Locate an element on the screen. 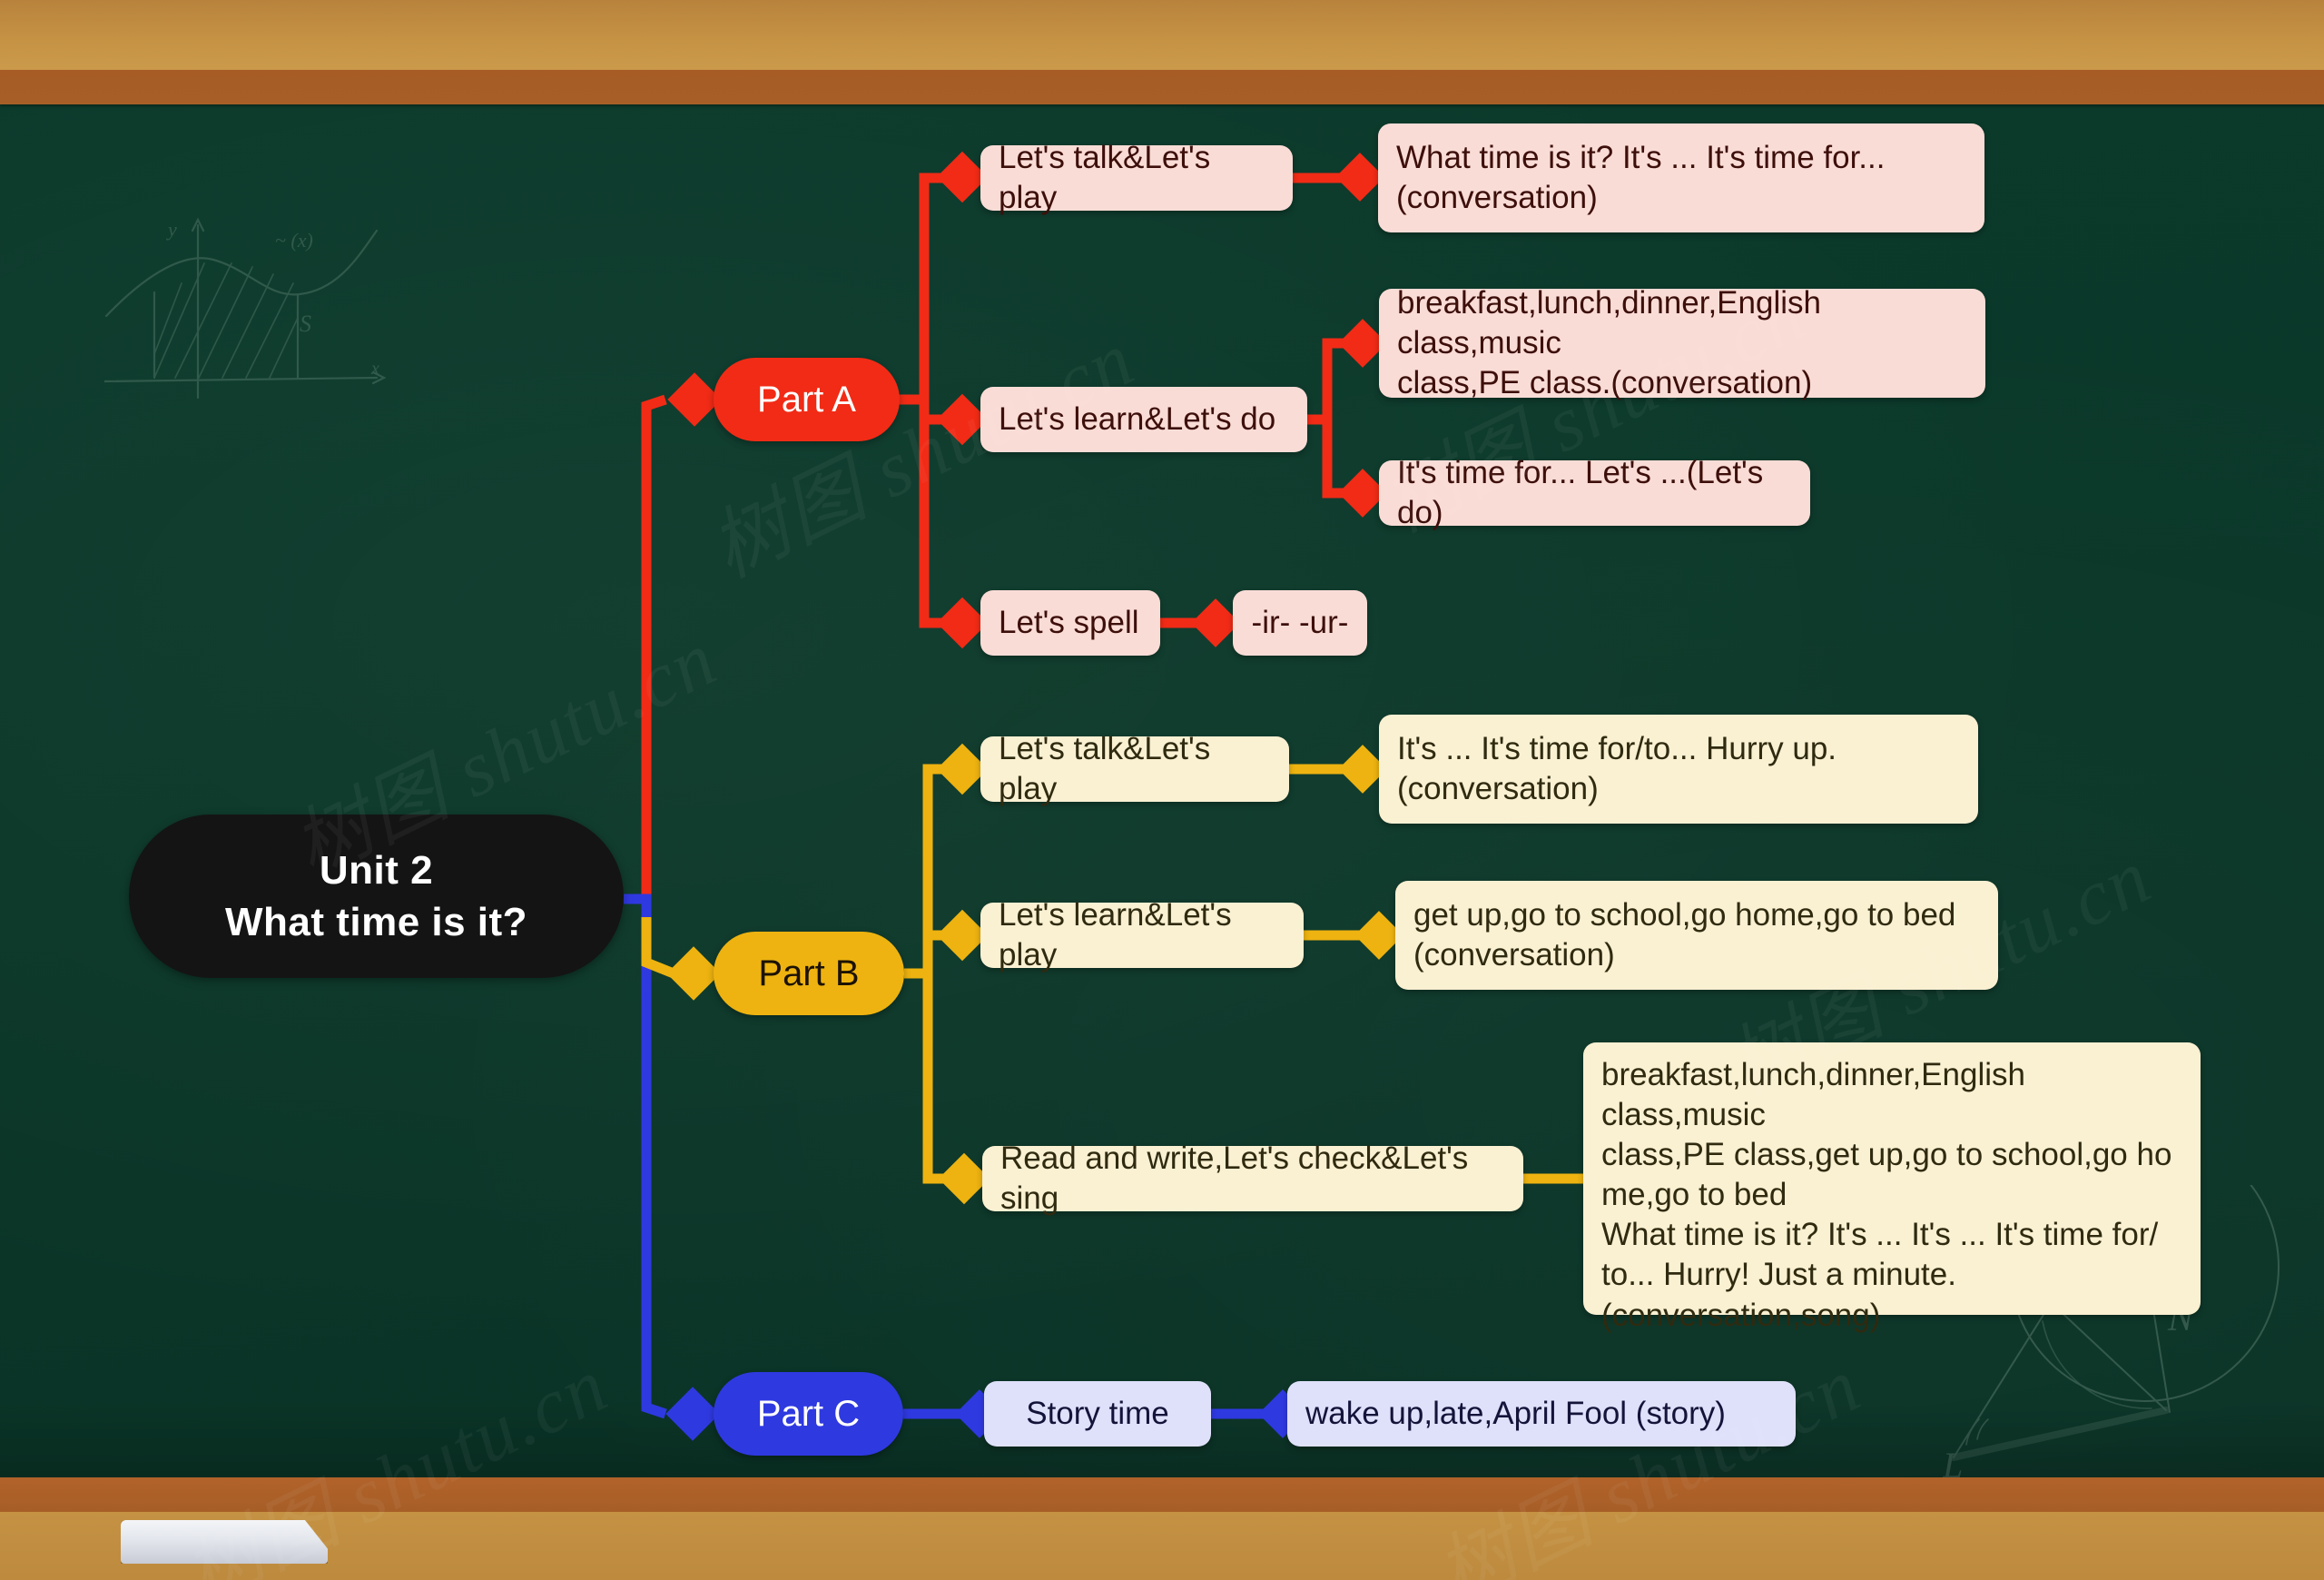 This screenshot has height=1580, width=2324. link-root-partc is located at coordinates (645, 1156).